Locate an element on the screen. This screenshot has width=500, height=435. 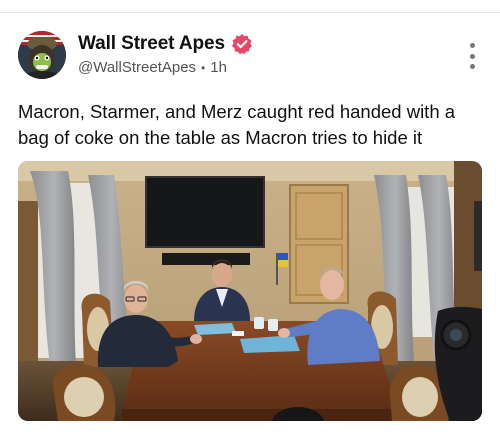
post-meta: @WallStreetApes • 1h is located at coordinates (165, 67).